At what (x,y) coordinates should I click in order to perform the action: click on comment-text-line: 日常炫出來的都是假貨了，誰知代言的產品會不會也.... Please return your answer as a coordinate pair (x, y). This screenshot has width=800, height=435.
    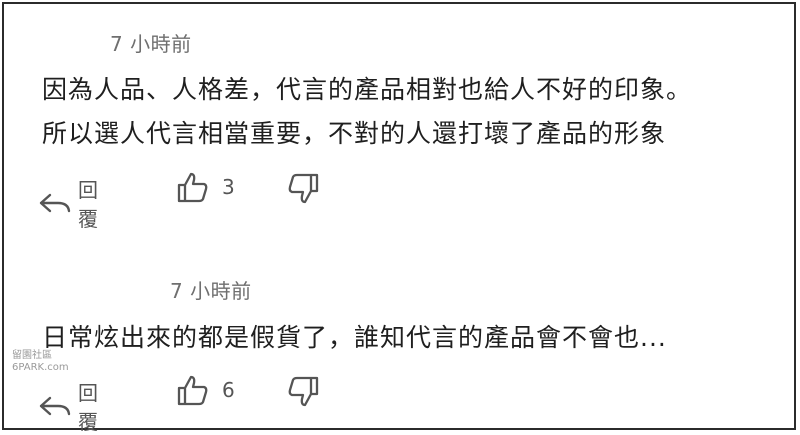
    Looking at the image, I should click on (354, 337).